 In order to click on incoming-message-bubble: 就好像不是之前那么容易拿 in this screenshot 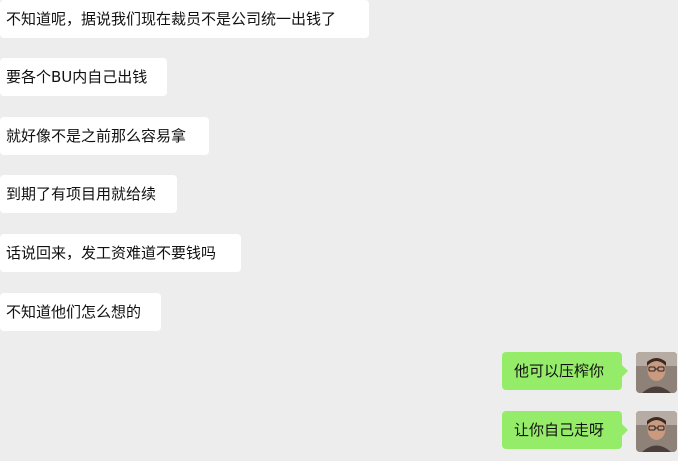, I will do `click(104, 136)`.